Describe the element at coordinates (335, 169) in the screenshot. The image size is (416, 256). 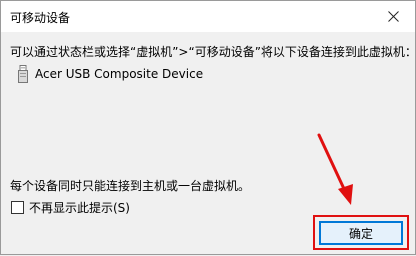
I see `annotation-arrow` at that location.